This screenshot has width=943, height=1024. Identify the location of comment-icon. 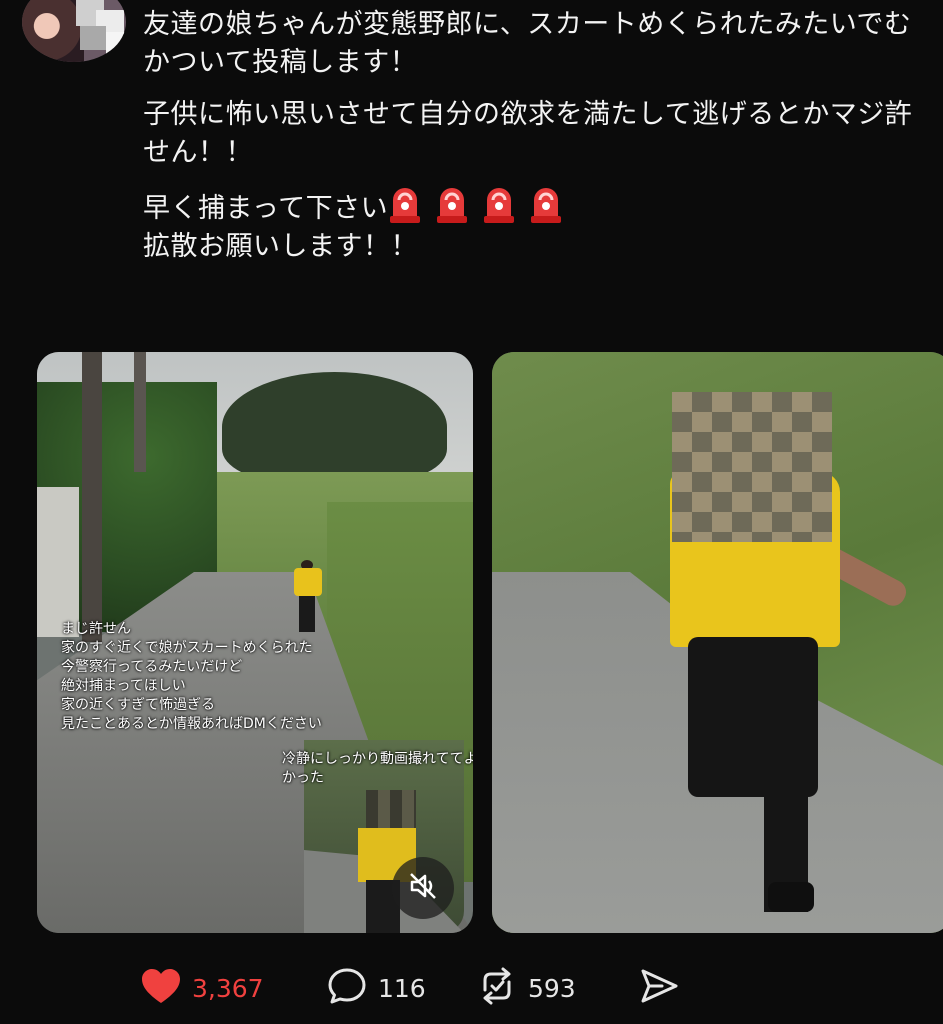
(347, 988).